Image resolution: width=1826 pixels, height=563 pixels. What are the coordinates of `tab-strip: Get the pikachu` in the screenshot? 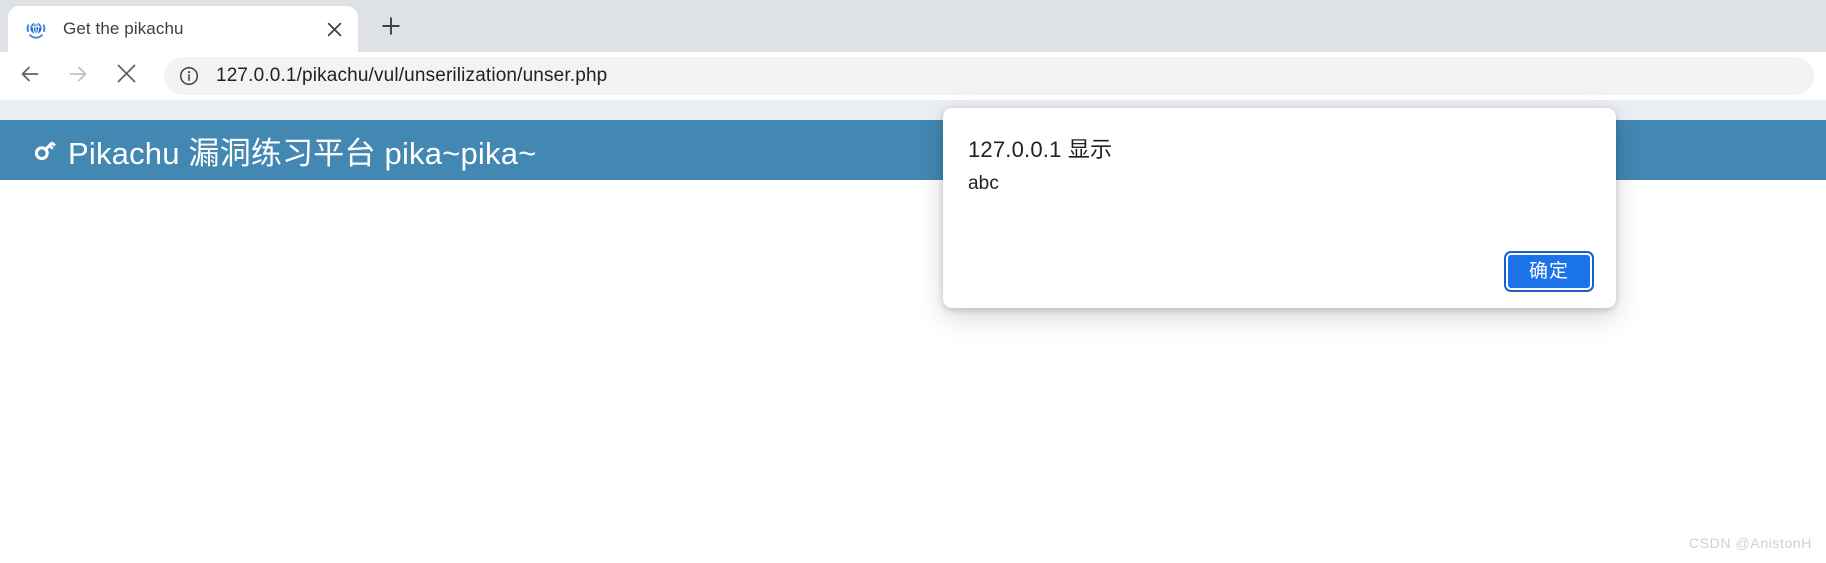 It's located at (913, 26).